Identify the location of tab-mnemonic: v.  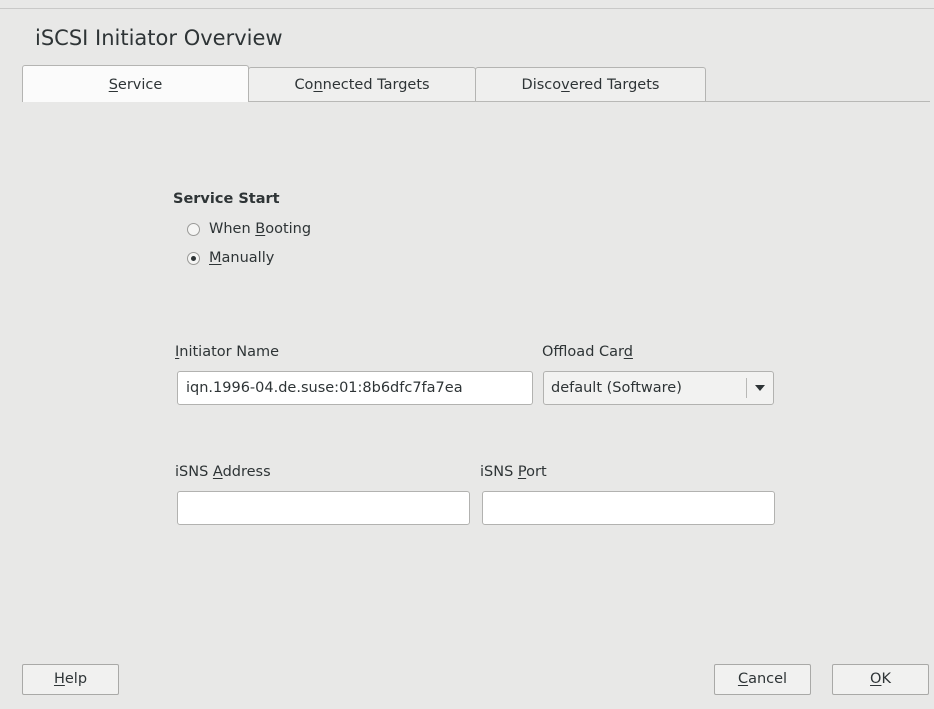
(565, 85).